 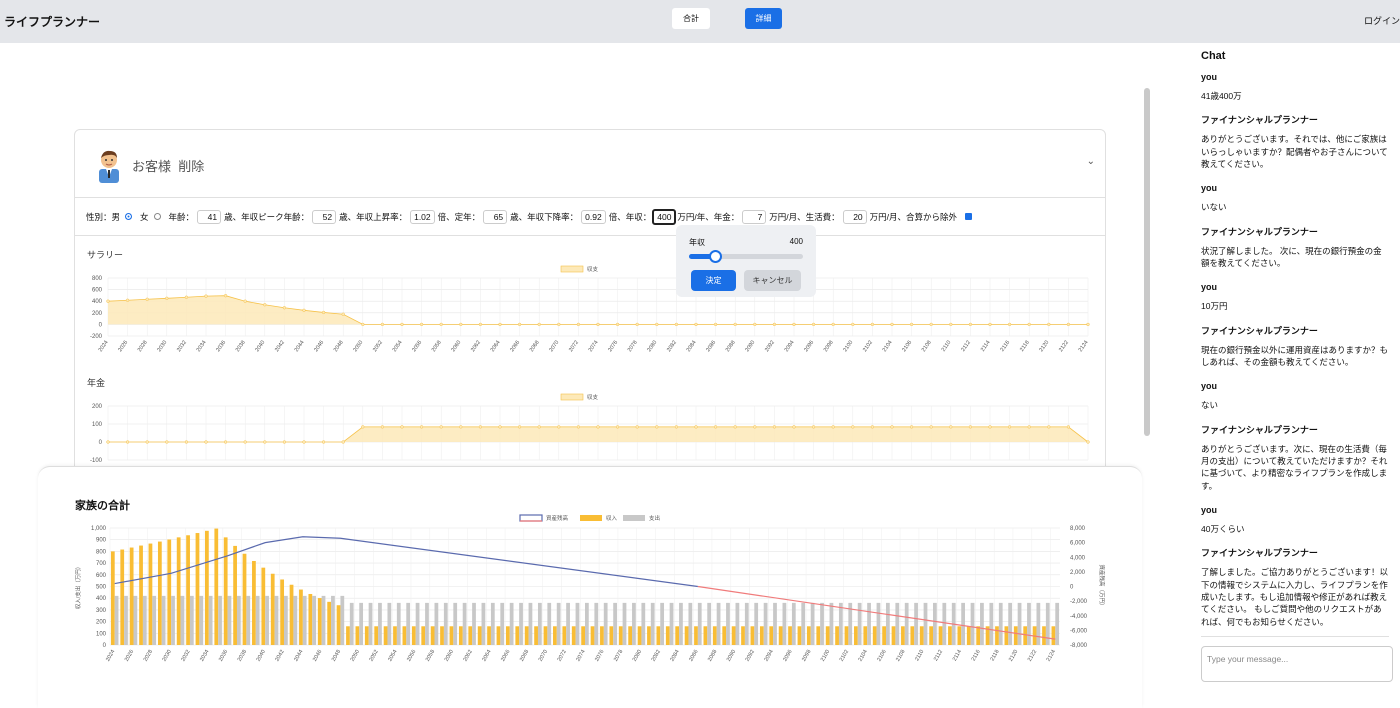 I want to click on x-tick-label: 2114, so click(x=957, y=655).